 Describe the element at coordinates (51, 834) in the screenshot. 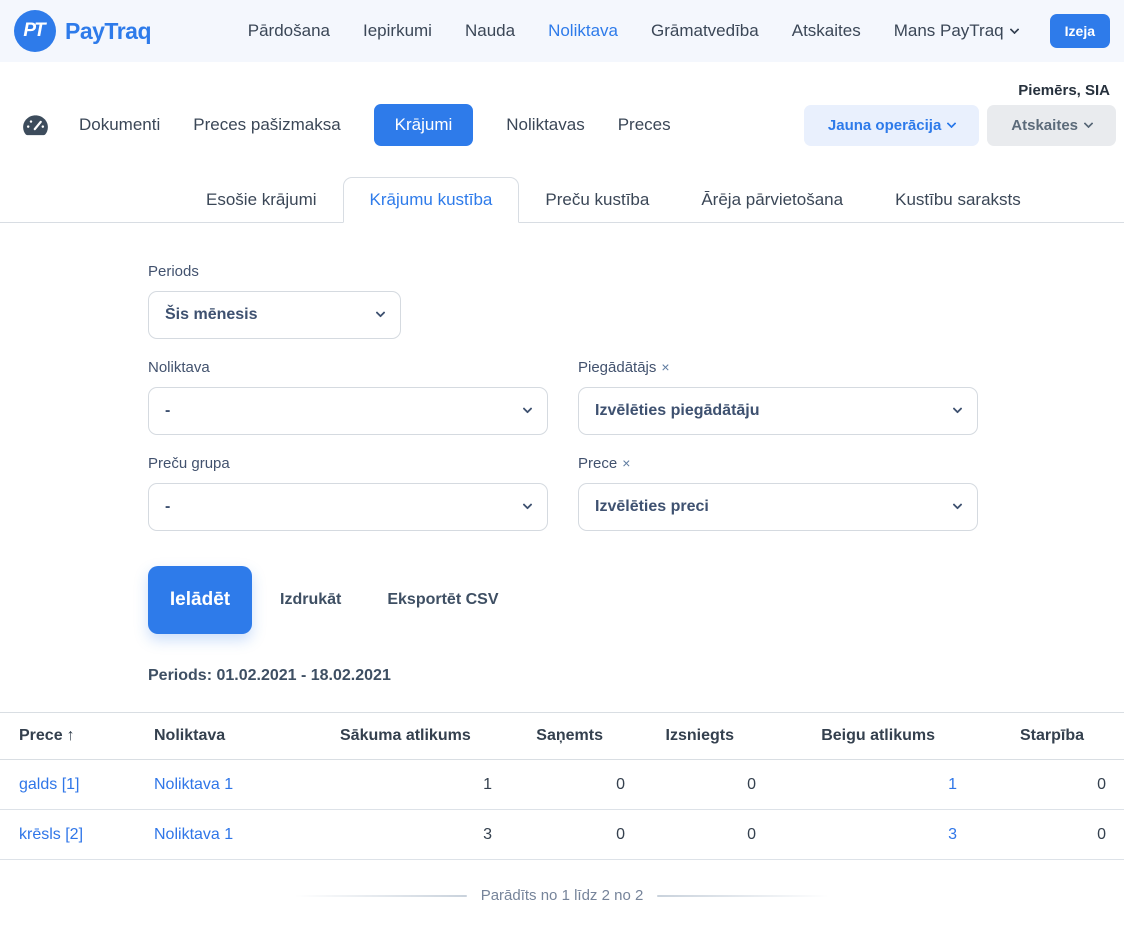

I see `product-link: krēsls [2]` at that location.